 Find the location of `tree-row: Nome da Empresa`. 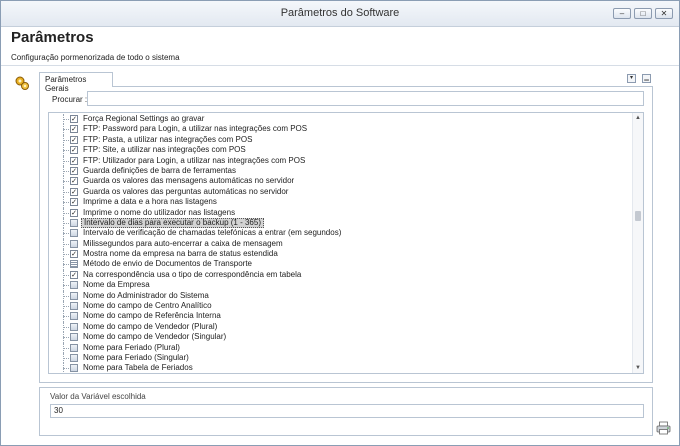

tree-row: Nome da Empresa is located at coordinates (341, 285).